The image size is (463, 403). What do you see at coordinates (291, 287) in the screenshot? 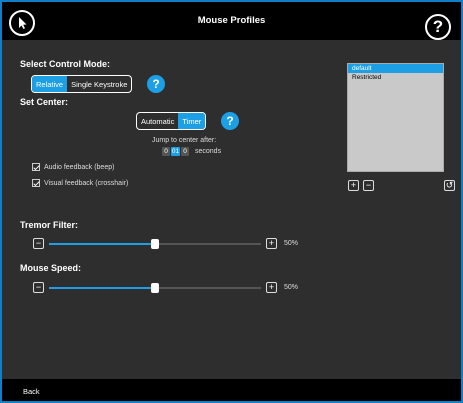
I see `speed-value: 50%` at bounding box center [291, 287].